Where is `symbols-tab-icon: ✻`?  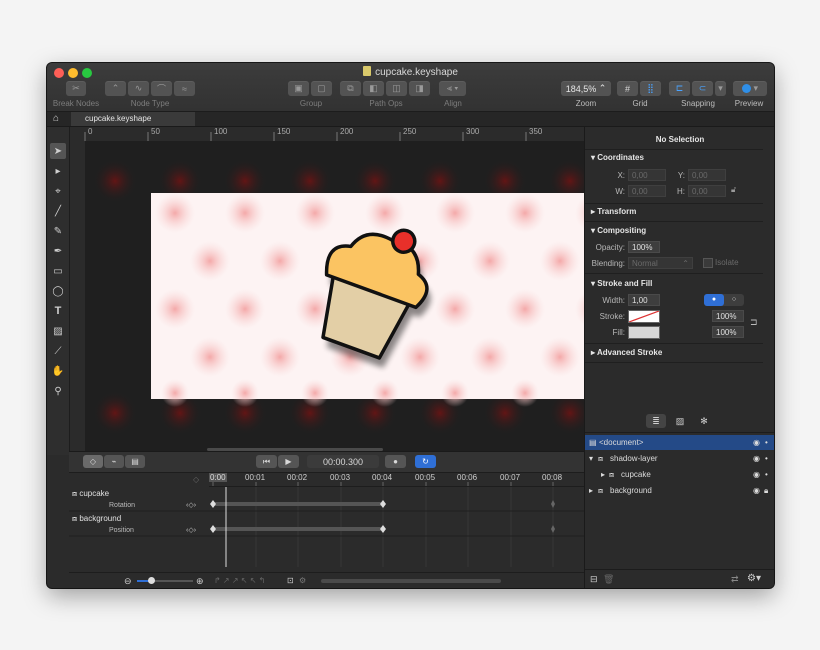
symbols-tab-icon: ✻ is located at coordinates (704, 421).